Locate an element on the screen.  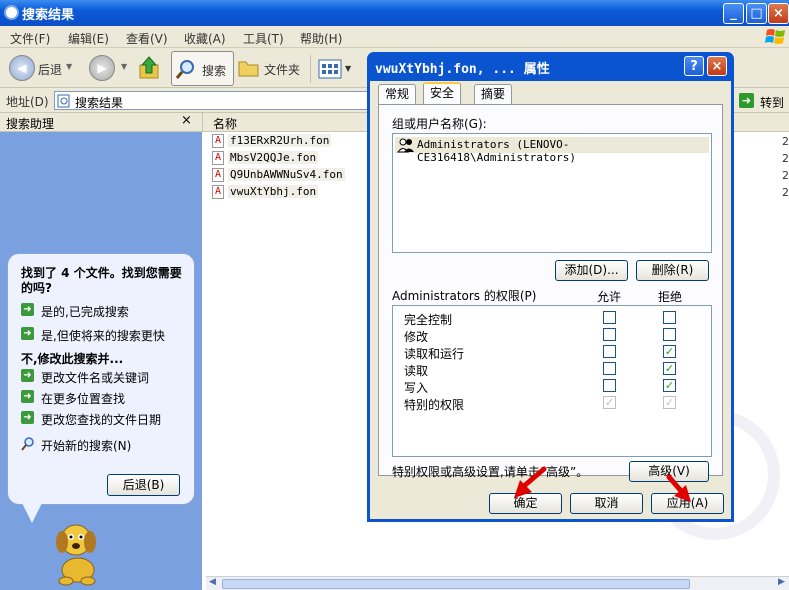
allow-modify-checkbox is located at coordinates (609, 334).